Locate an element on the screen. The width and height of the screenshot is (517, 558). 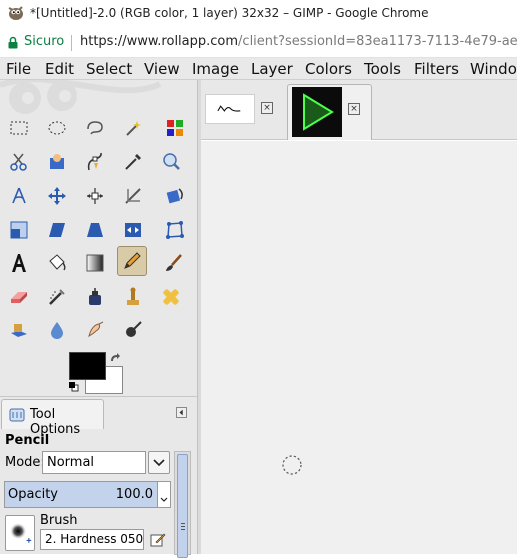
scrollbar-thumb is located at coordinates (182, 506).